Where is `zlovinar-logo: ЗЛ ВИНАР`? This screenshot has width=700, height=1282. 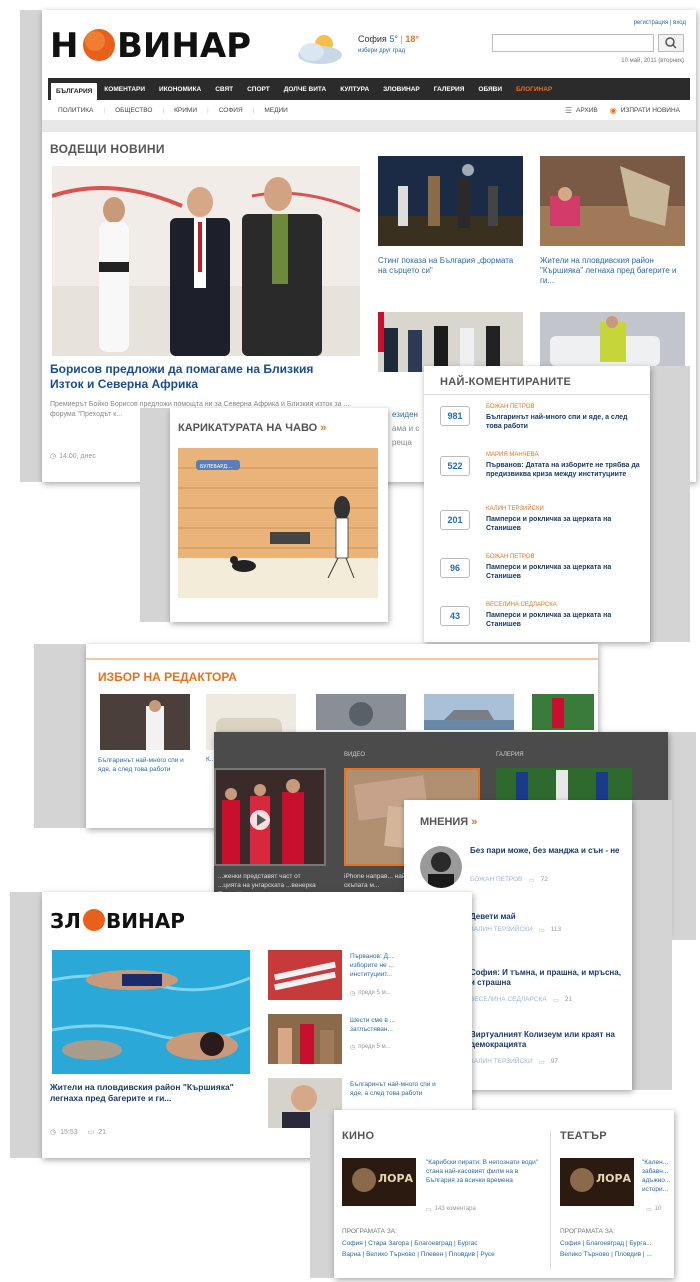
zlovinar-logo: ЗЛ ВИНАР is located at coordinates (125, 919).